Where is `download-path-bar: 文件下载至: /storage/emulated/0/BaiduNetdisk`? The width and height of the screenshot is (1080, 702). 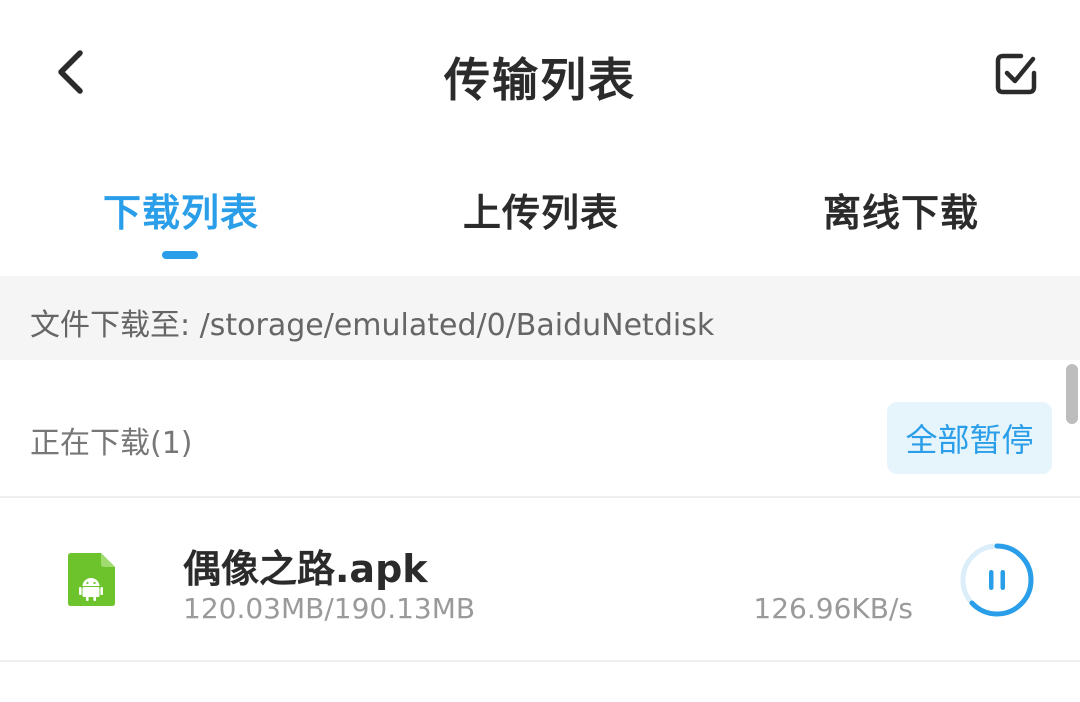 download-path-bar: 文件下载至: /storage/emulated/0/BaiduNetdisk is located at coordinates (540, 318).